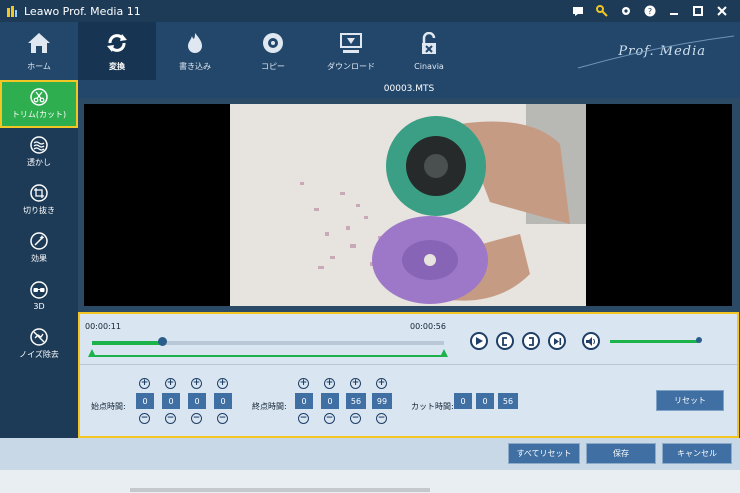 The height and width of the screenshot is (493, 740). Describe the element at coordinates (39, 193) in the screenshot. I see `crop-icon` at that location.